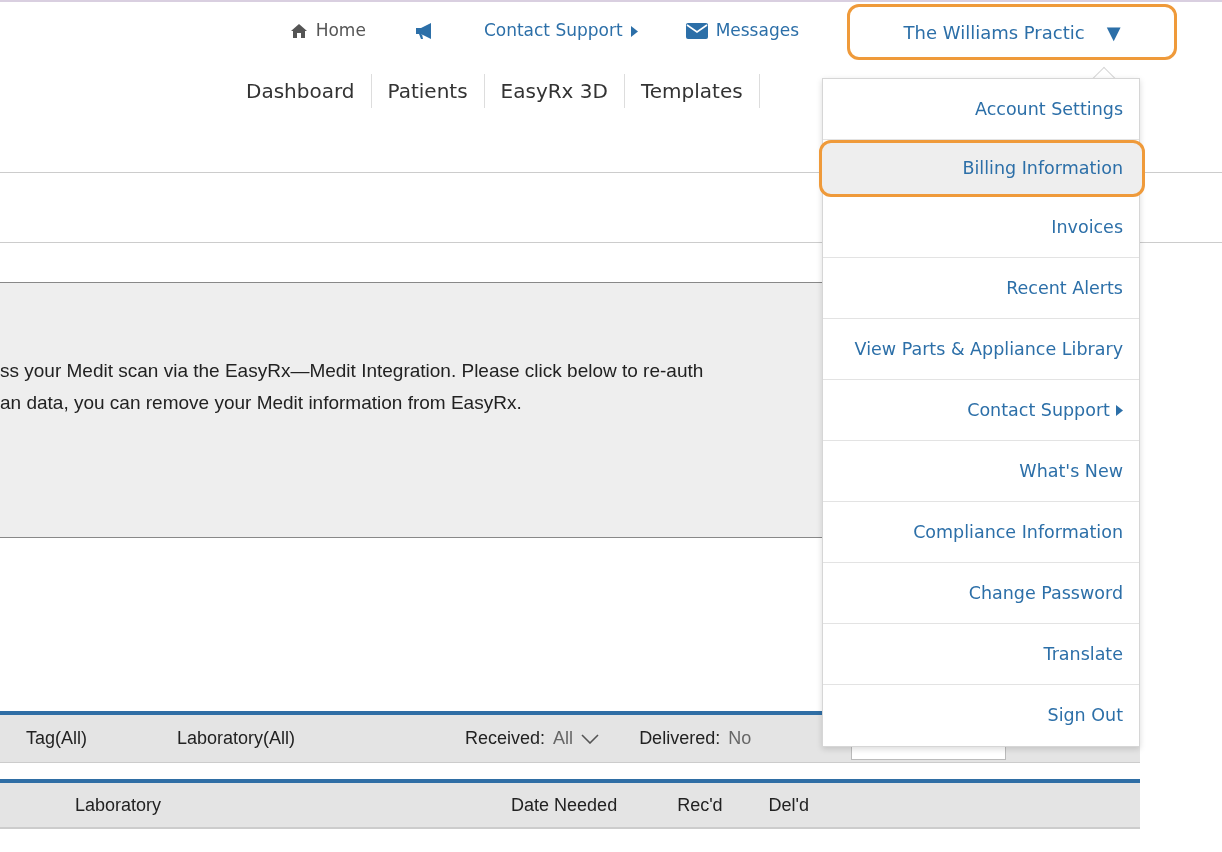  I want to click on column-header: Rec'd, so click(700, 805).